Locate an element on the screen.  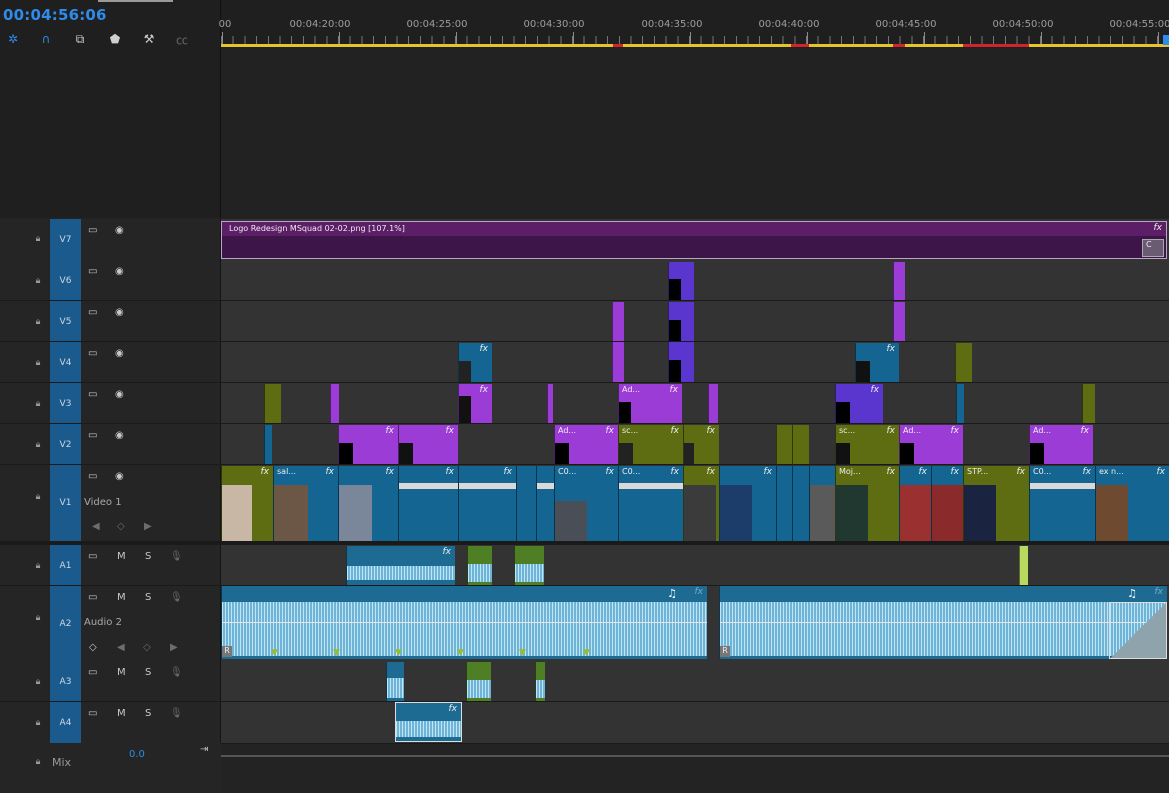
wrench-icon: ⚒ is located at coordinates (149, 39).